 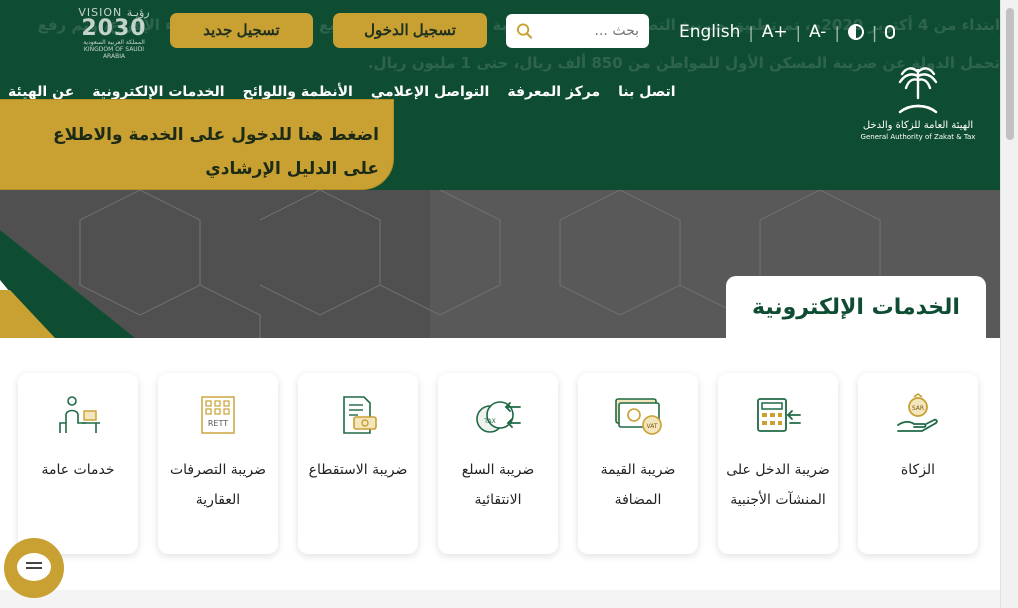 What do you see at coordinates (856, 307) in the screenshot?
I see `services-title: الخدمات الإلكترونية` at bounding box center [856, 307].